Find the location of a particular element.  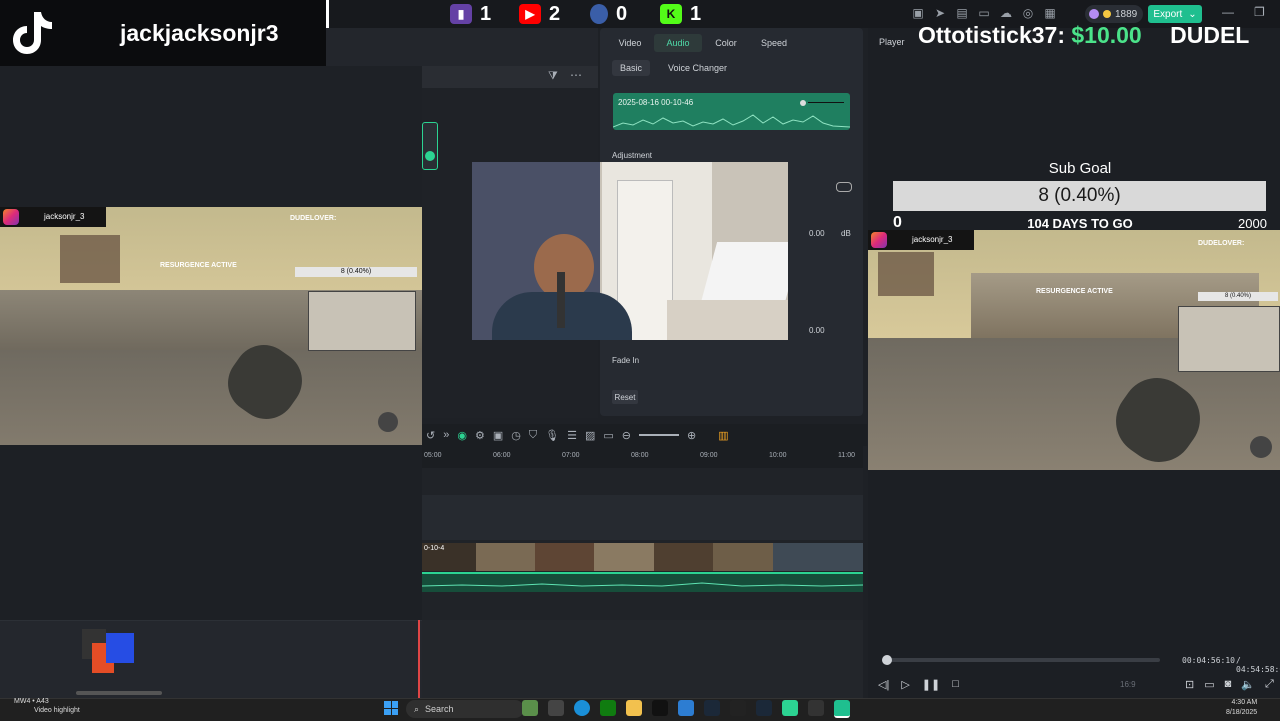

zoom-out-icon: ⊖ is located at coordinates (626, 435).